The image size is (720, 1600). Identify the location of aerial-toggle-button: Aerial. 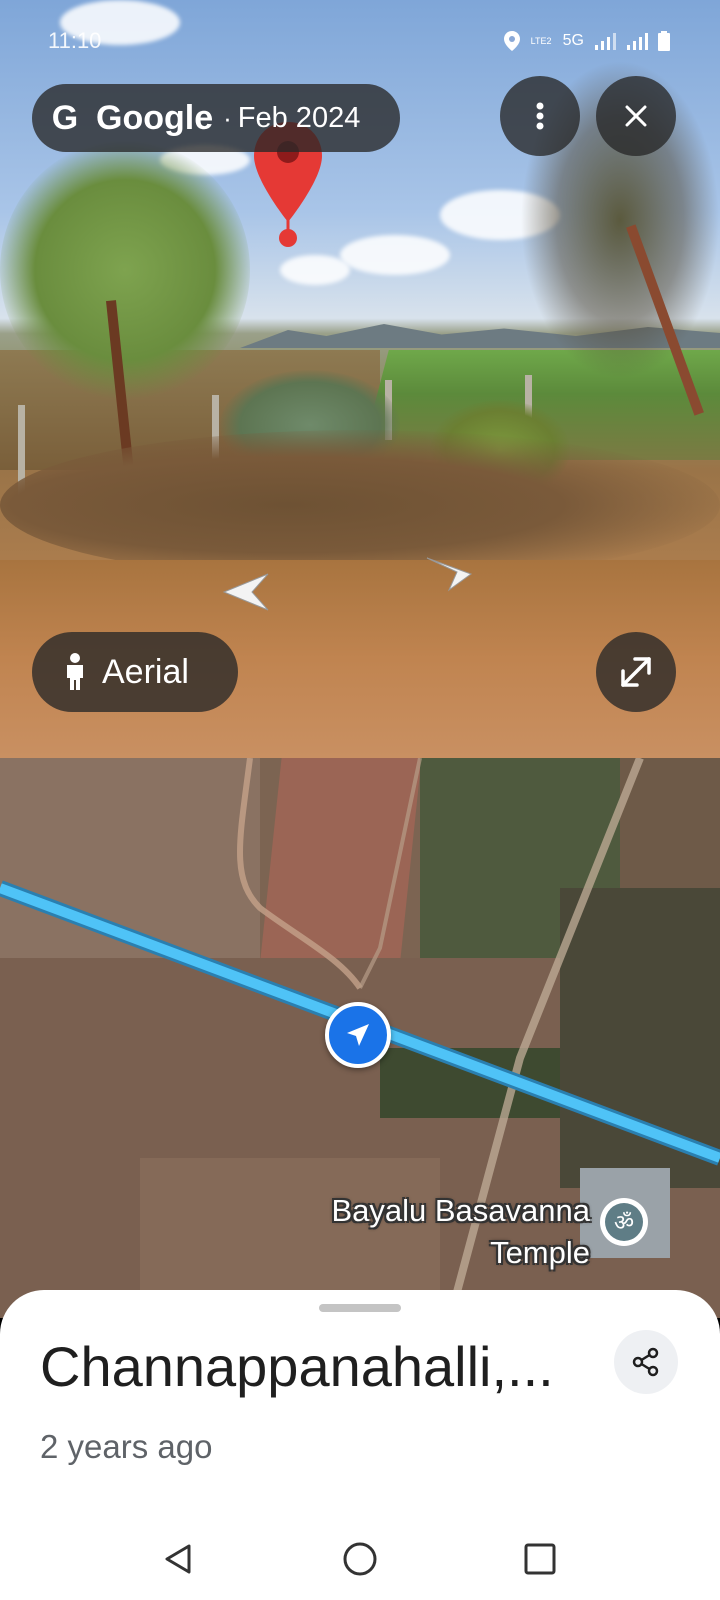
(135, 672).